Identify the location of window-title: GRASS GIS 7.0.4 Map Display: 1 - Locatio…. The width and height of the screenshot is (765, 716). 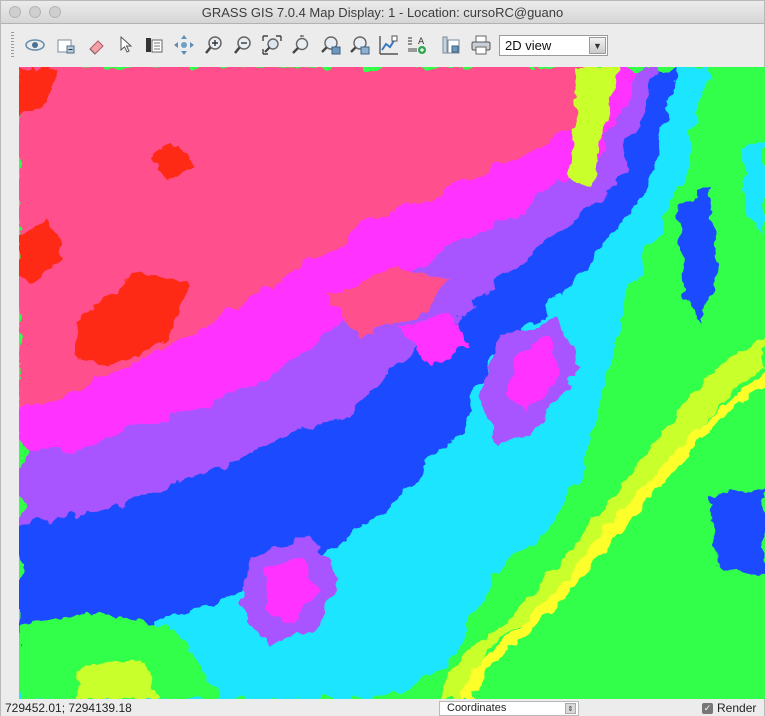
(382, 12).